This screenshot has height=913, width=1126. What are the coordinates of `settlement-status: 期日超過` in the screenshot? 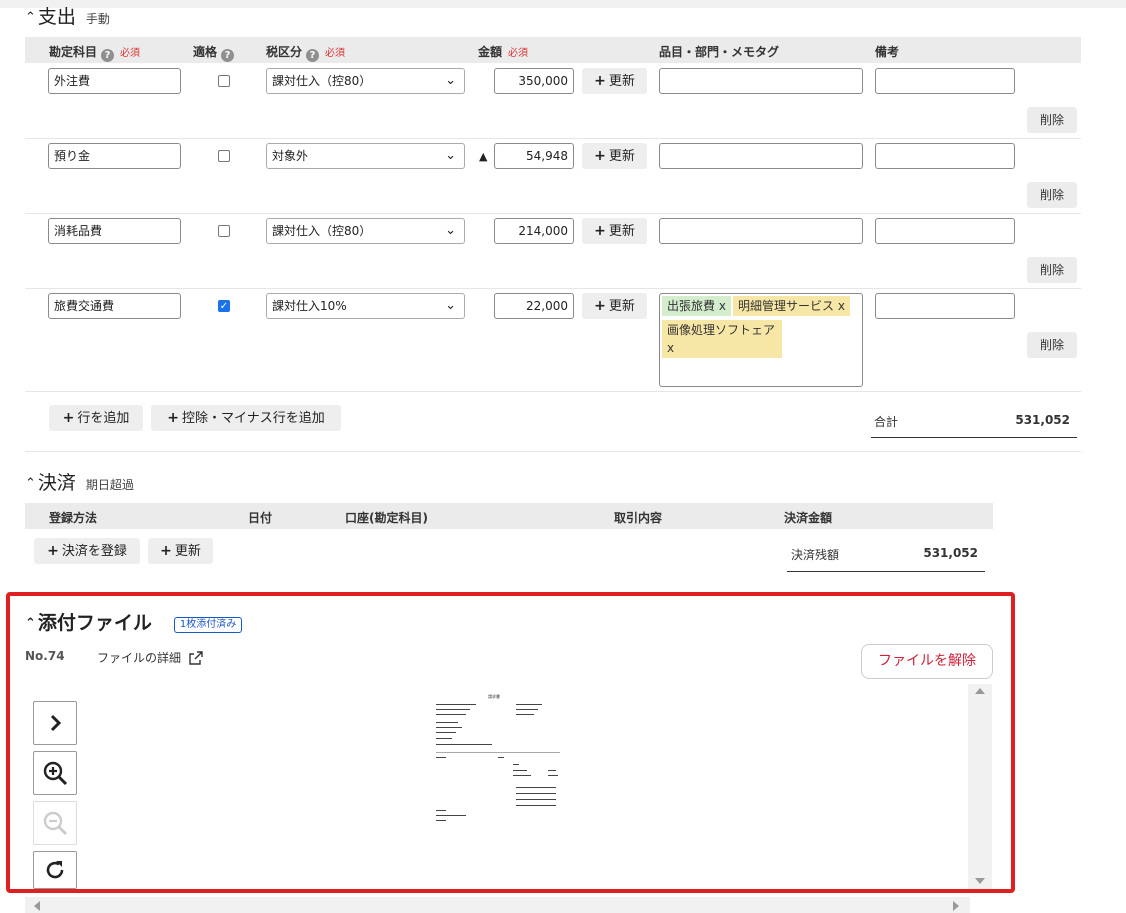 It's located at (109, 485).